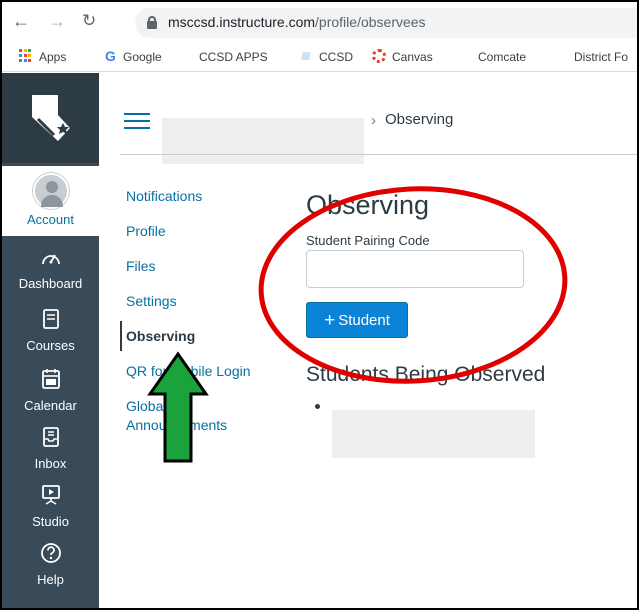  I want to click on bookmark-apps: Apps, so click(52, 57).